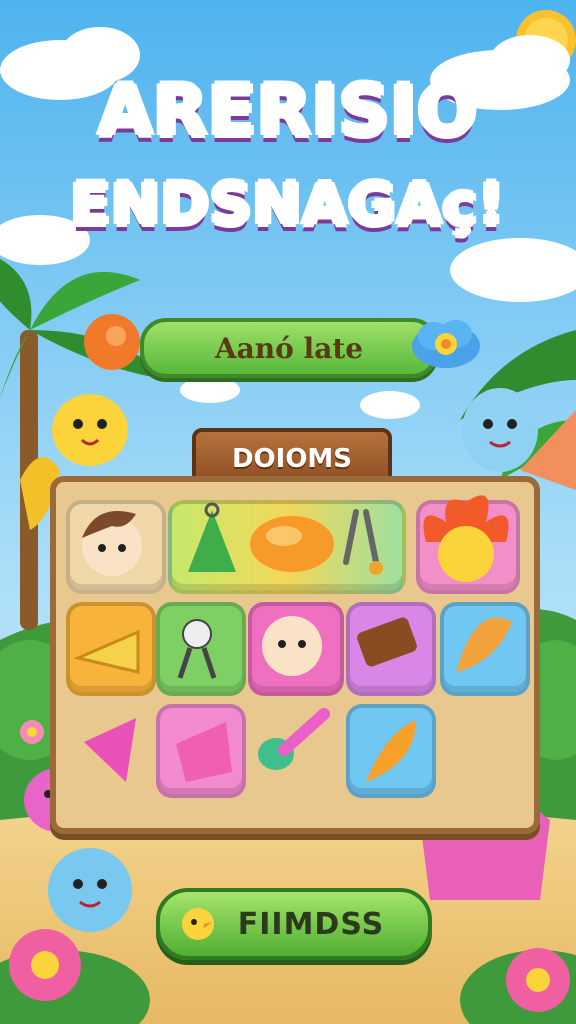 The height and width of the screenshot is (1024, 576). What do you see at coordinates (387, 642) in the screenshot?
I see `chocolate-bar-icon` at bounding box center [387, 642].